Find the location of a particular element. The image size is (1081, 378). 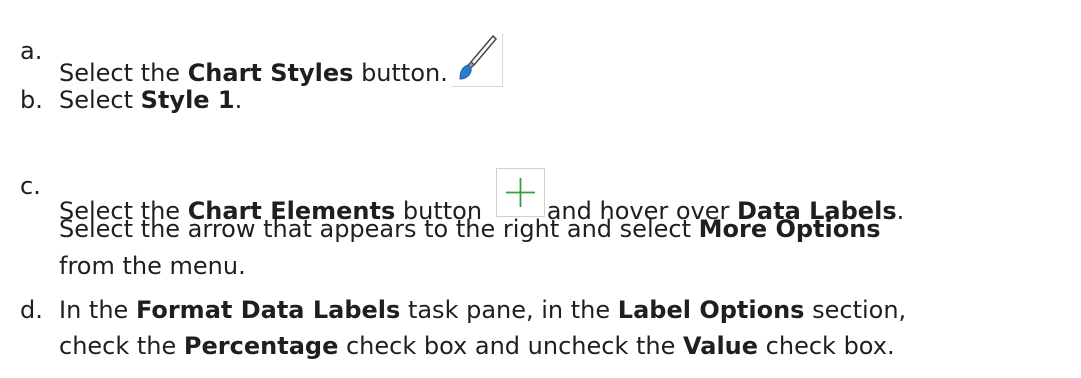

step-bold-term: Label Options is located at coordinates (711, 310).